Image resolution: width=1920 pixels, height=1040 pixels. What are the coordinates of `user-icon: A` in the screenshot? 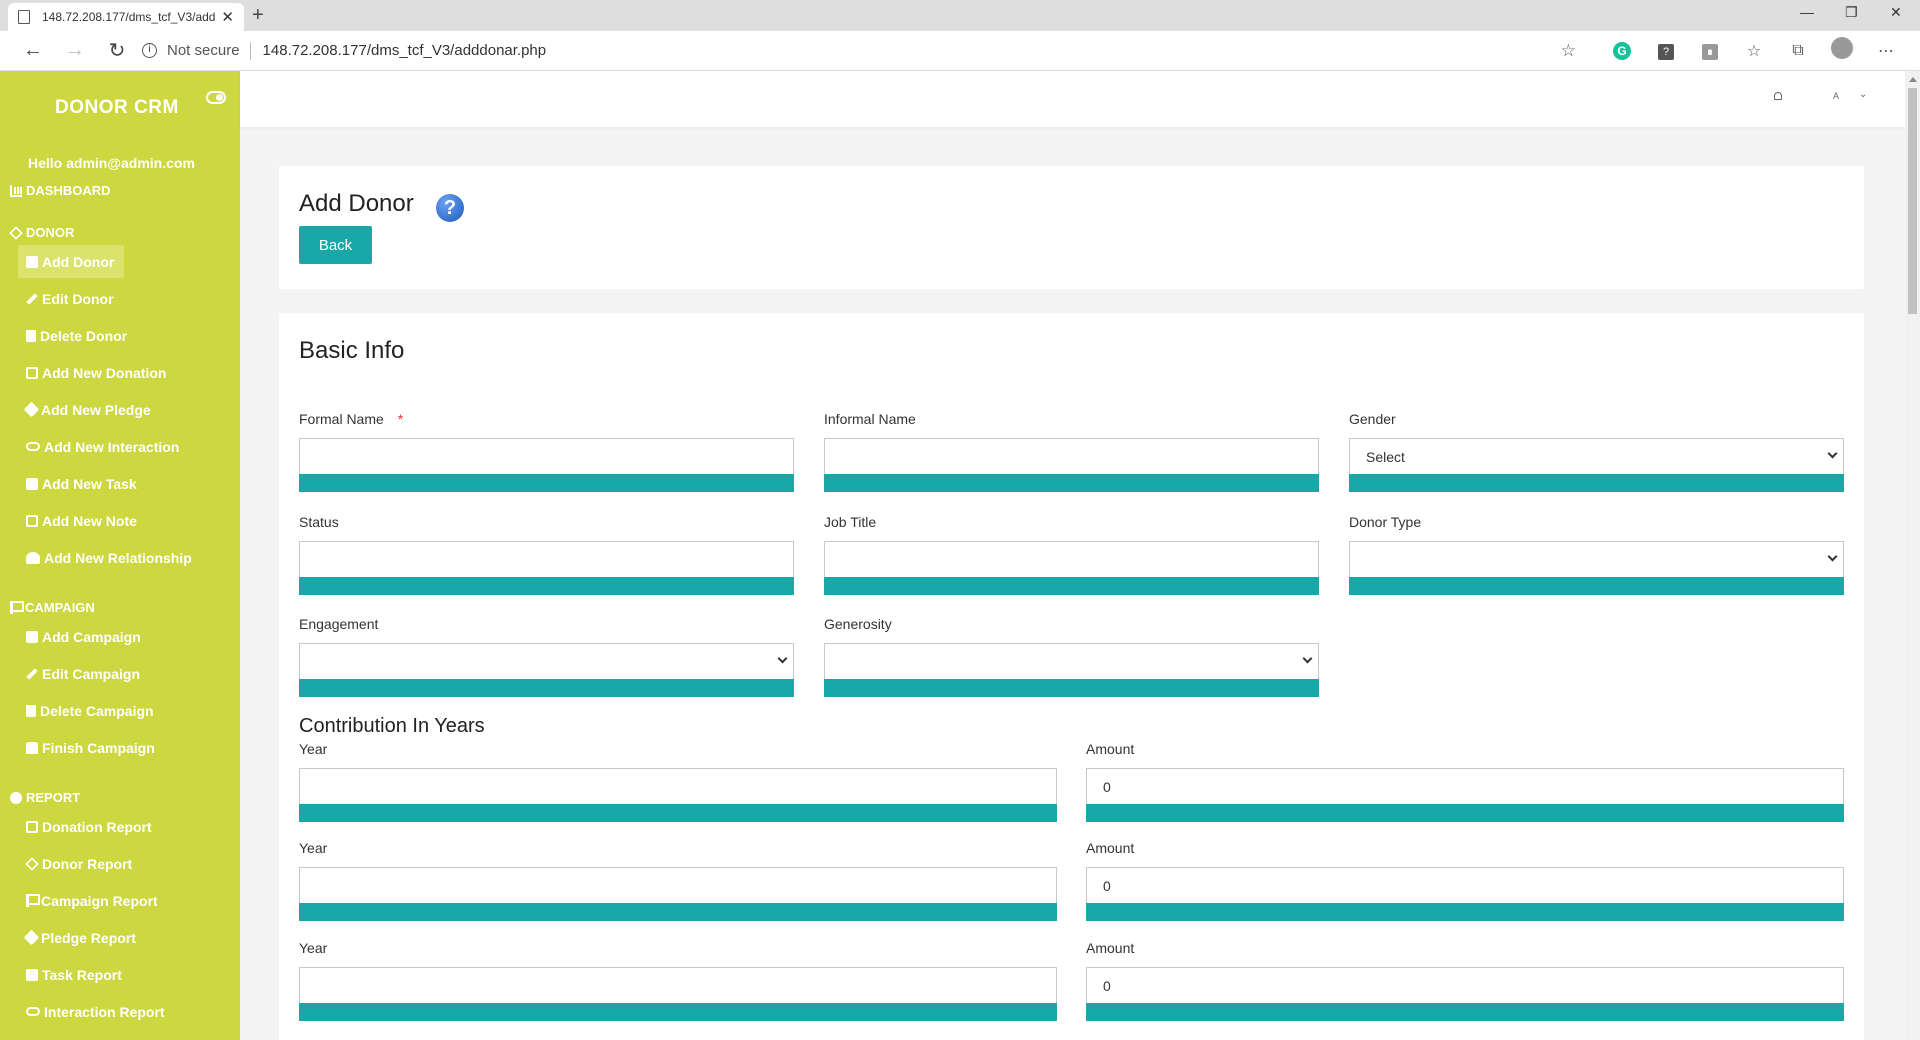 It's located at (1836, 96).